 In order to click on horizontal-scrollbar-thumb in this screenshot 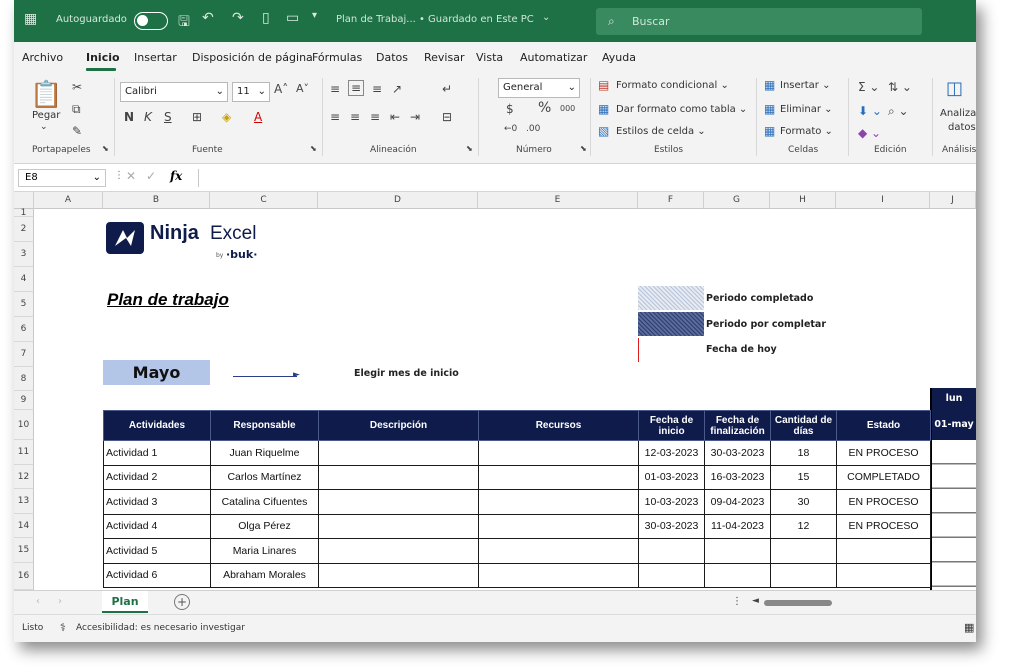, I will do `click(798, 603)`.